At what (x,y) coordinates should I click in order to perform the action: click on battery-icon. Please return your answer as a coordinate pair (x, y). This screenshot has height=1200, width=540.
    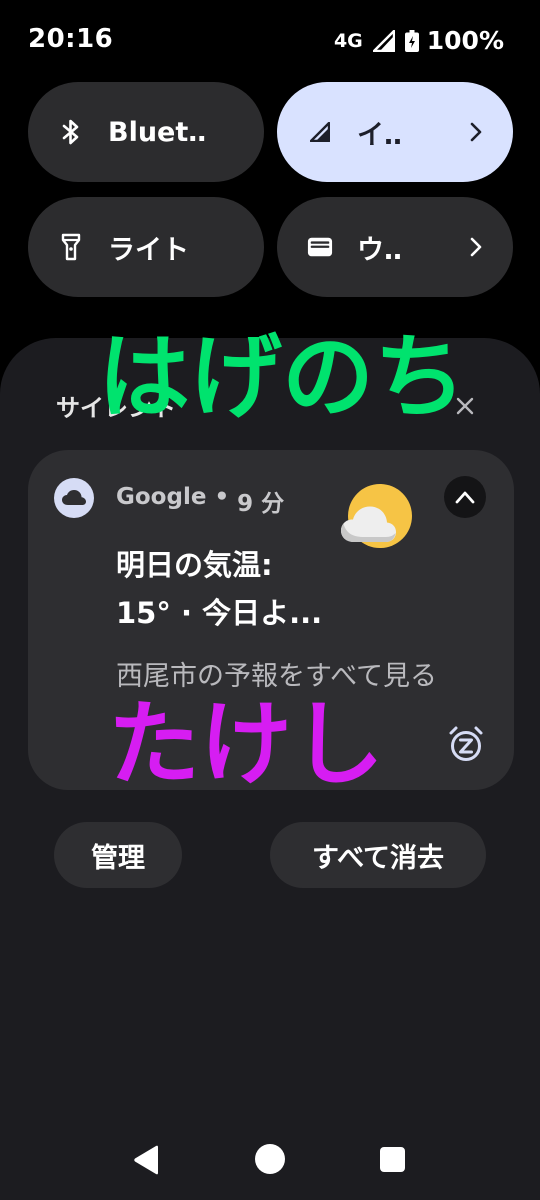
    Looking at the image, I should click on (411, 40).